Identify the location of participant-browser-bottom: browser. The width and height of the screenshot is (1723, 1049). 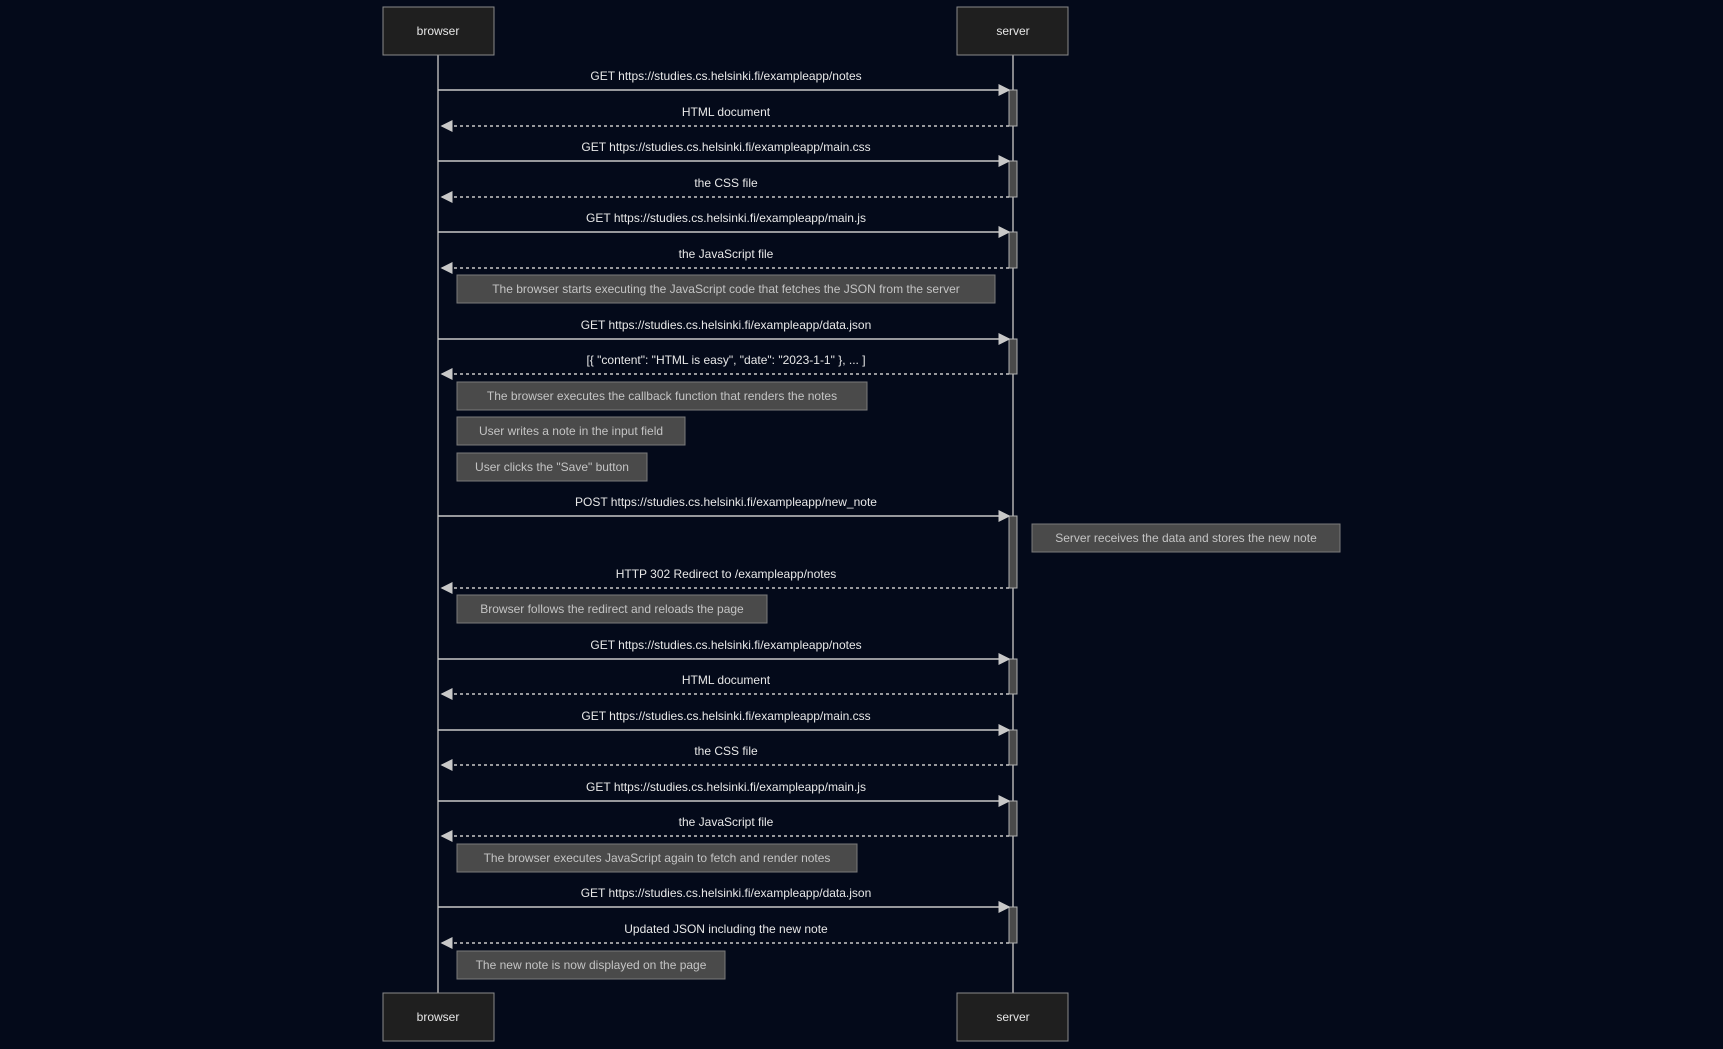
(438, 1017).